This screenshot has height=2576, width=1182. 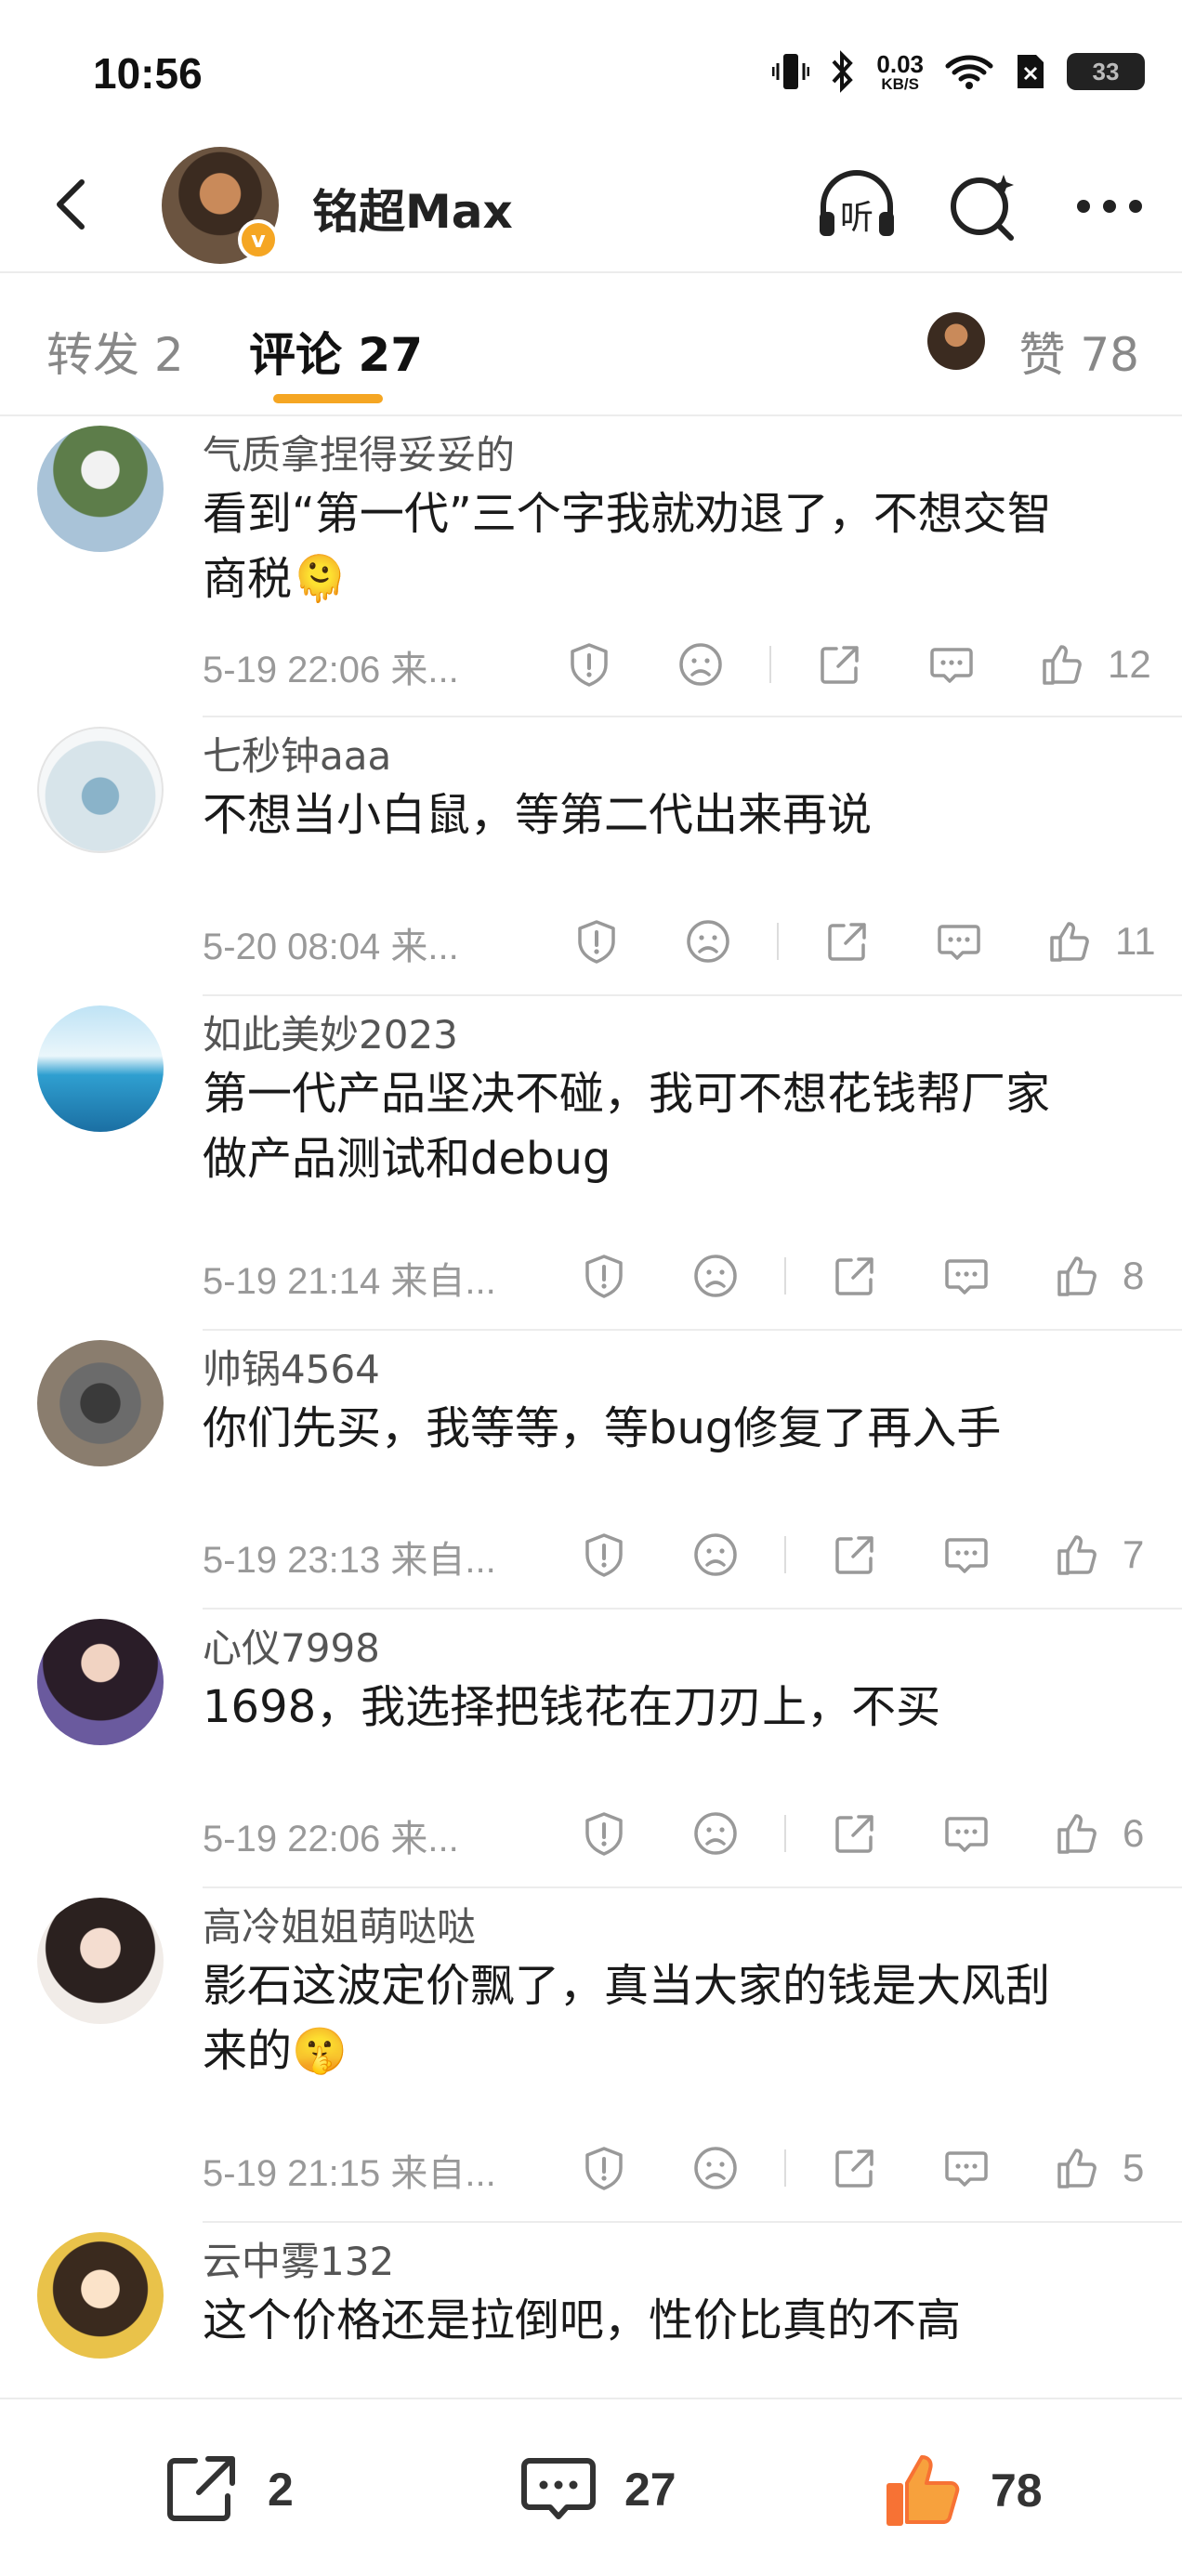 I want to click on liker-avatar, so click(x=956, y=341).